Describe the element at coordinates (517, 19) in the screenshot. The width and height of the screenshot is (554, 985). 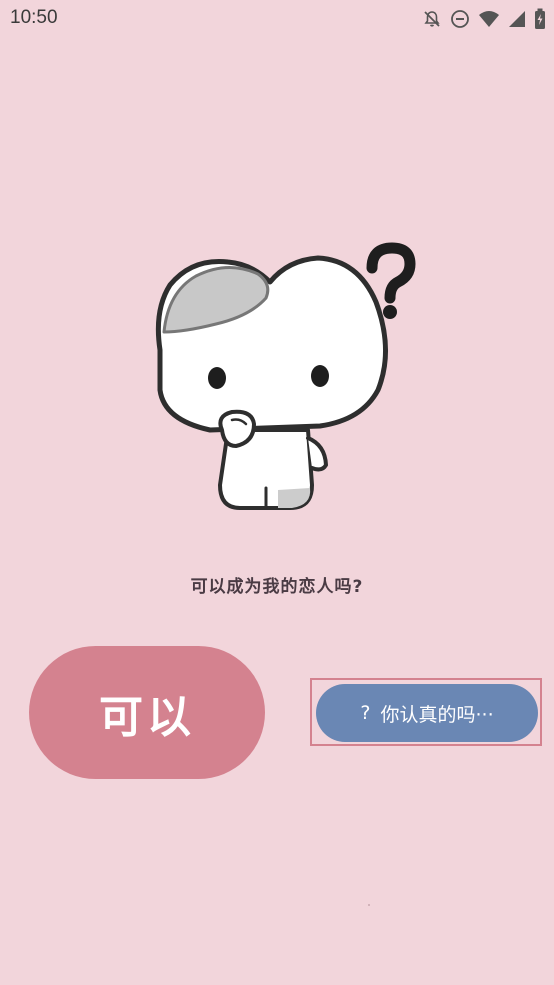
I see `signal-icon` at that location.